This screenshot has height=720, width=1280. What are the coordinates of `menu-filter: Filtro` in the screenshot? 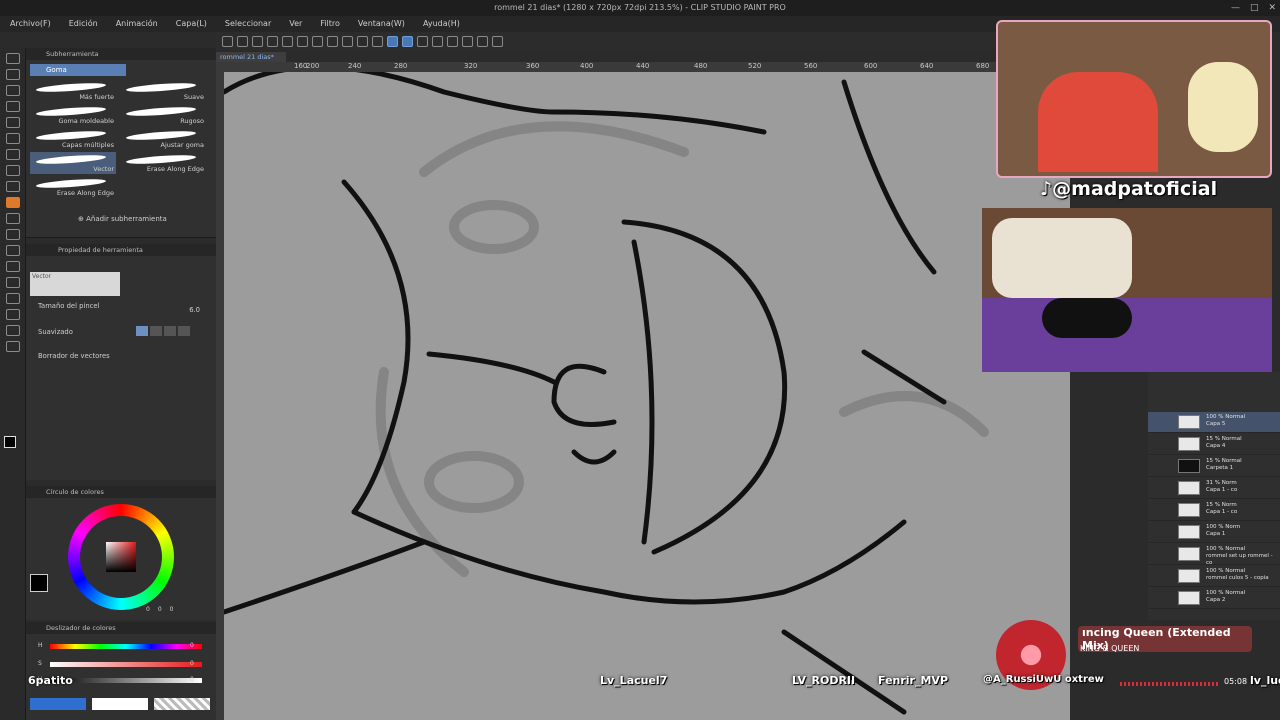 It's located at (329, 24).